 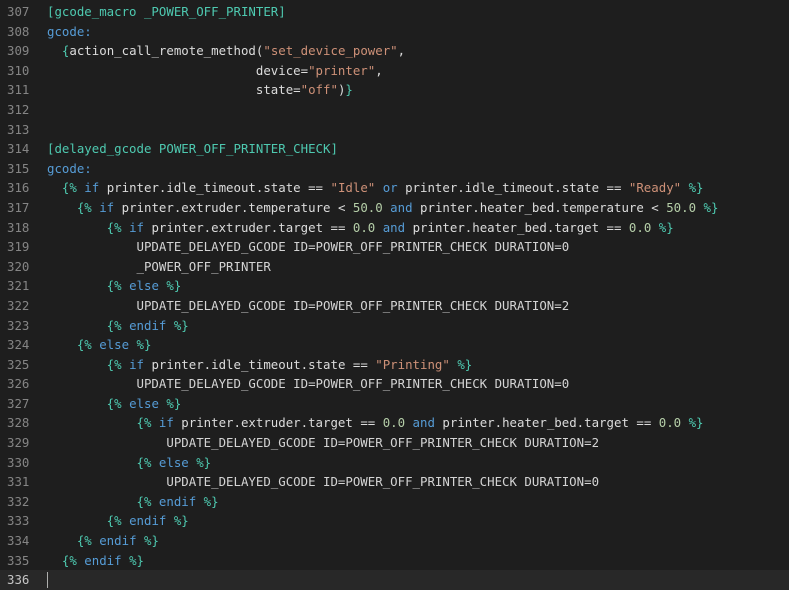 I want to click on line-number: 310, so click(x=18, y=70).